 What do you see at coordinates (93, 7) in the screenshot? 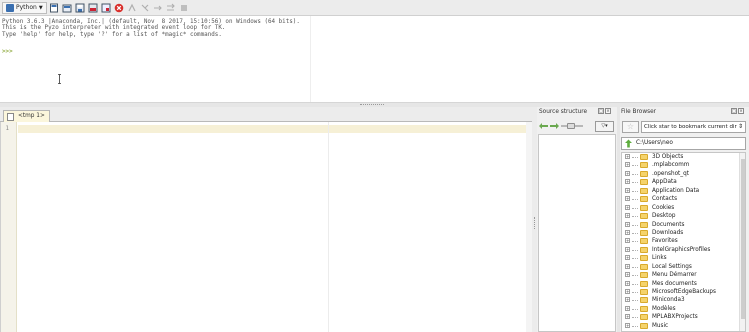
I see `save-all-icon` at bounding box center [93, 7].